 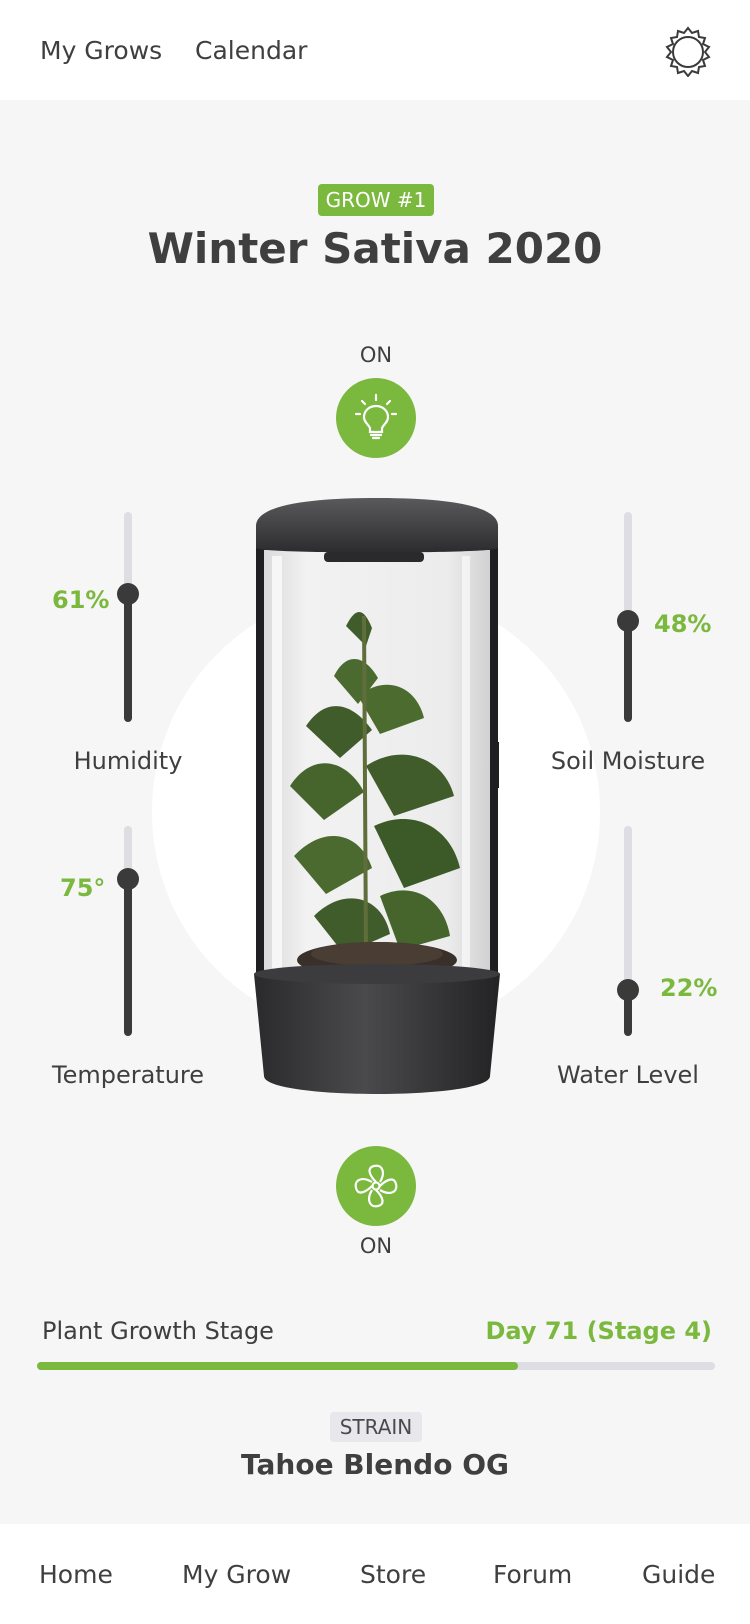 I want to click on strain-name: Tahoe Blendo OG, so click(x=375, y=1464).